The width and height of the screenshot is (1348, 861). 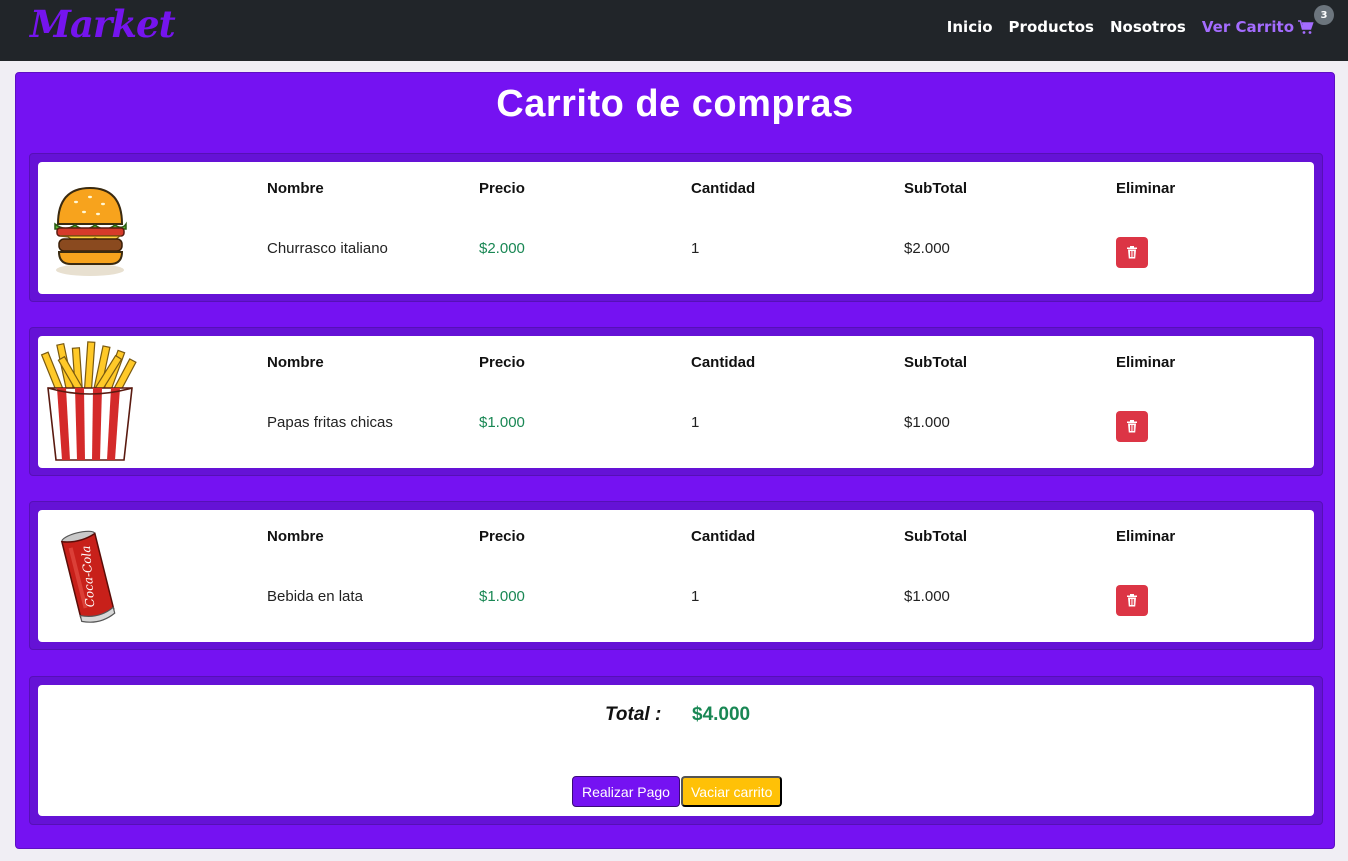 I want to click on cart-count-badge: 3, so click(x=1324, y=15).